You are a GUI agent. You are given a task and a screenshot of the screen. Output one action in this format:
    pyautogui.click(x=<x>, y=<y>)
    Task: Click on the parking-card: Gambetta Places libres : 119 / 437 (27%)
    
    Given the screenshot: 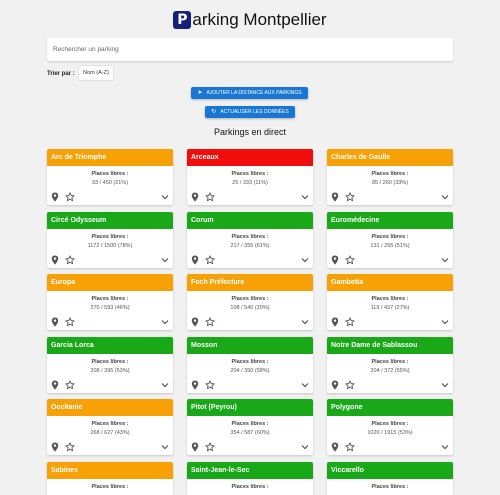 What is the action you would take?
    pyautogui.click(x=390, y=302)
    